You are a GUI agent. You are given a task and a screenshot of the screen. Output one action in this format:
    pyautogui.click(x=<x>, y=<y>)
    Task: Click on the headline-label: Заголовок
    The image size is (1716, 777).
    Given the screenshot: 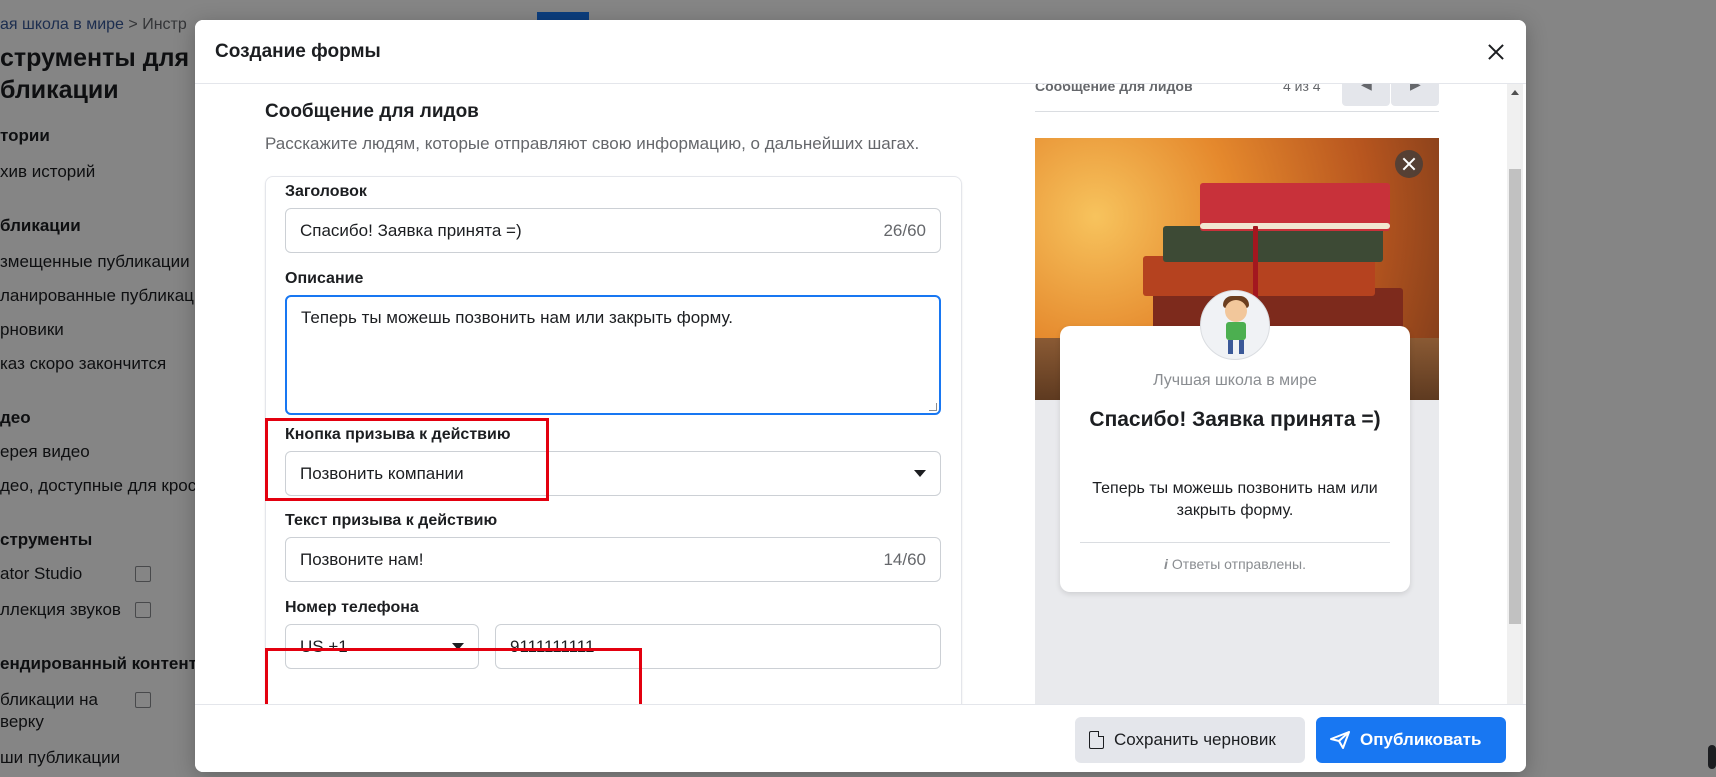 What is the action you would take?
    pyautogui.click(x=326, y=191)
    